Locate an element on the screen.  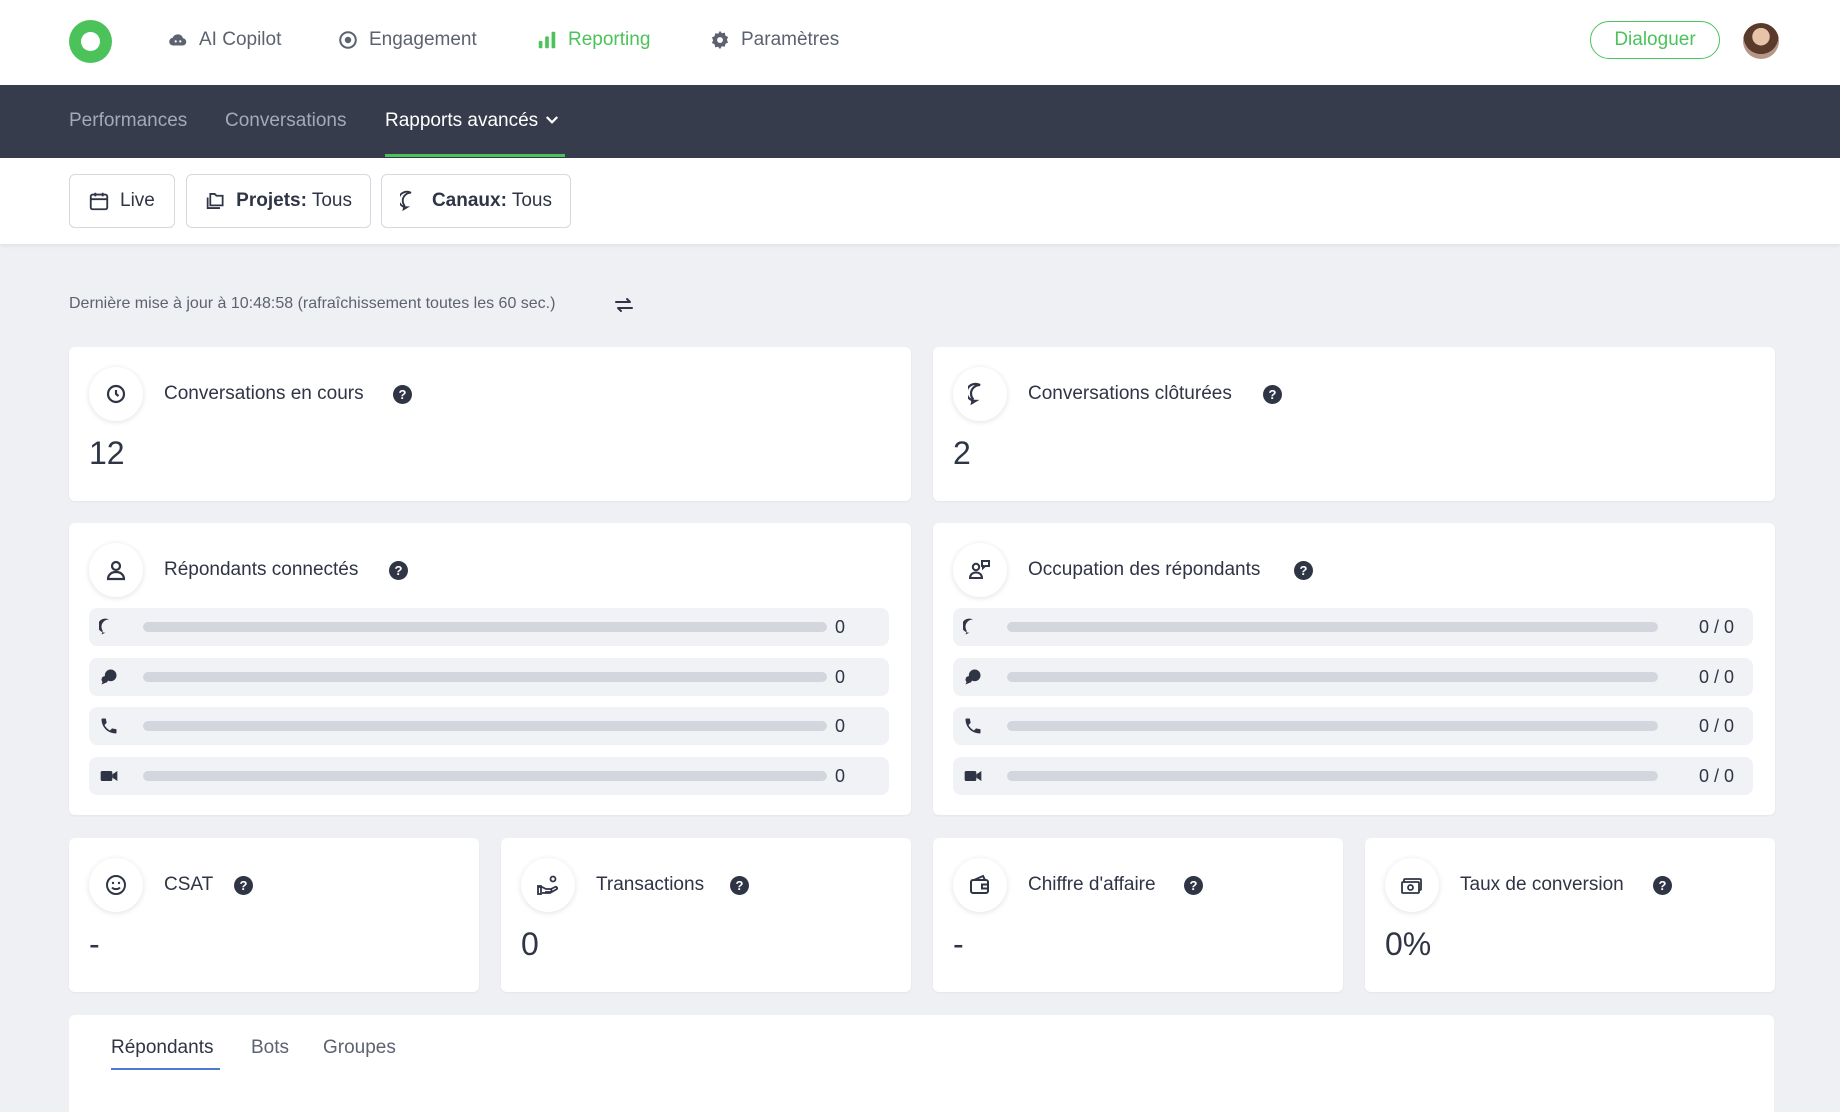
connected-row-chat: 0 is located at coordinates (489, 627).